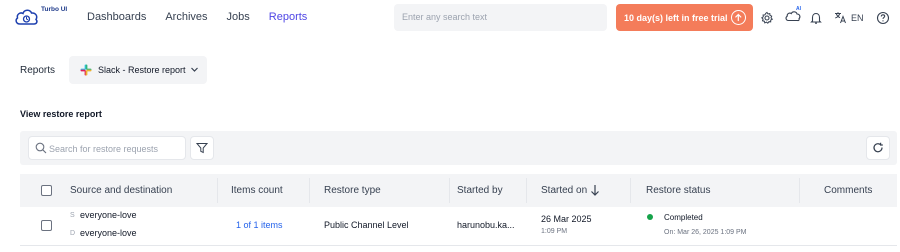 The height and width of the screenshot is (252, 900). I want to click on app-name: Turbo UI, so click(54, 9).